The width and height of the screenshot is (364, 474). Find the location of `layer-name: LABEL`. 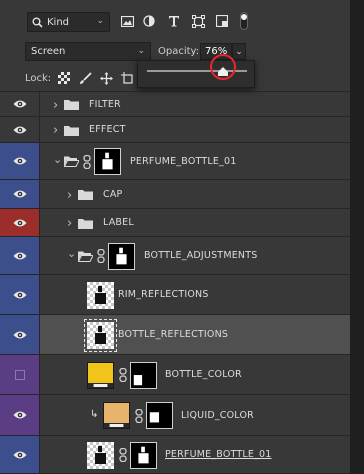

layer-name: LABEL is located at coordinates (118, 222).